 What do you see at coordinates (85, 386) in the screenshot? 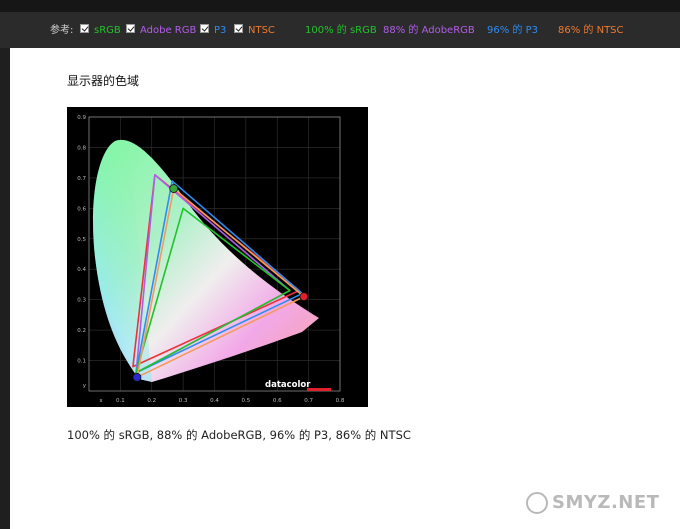
I see `y-tick-label: y` at bounding box center [85, 386].